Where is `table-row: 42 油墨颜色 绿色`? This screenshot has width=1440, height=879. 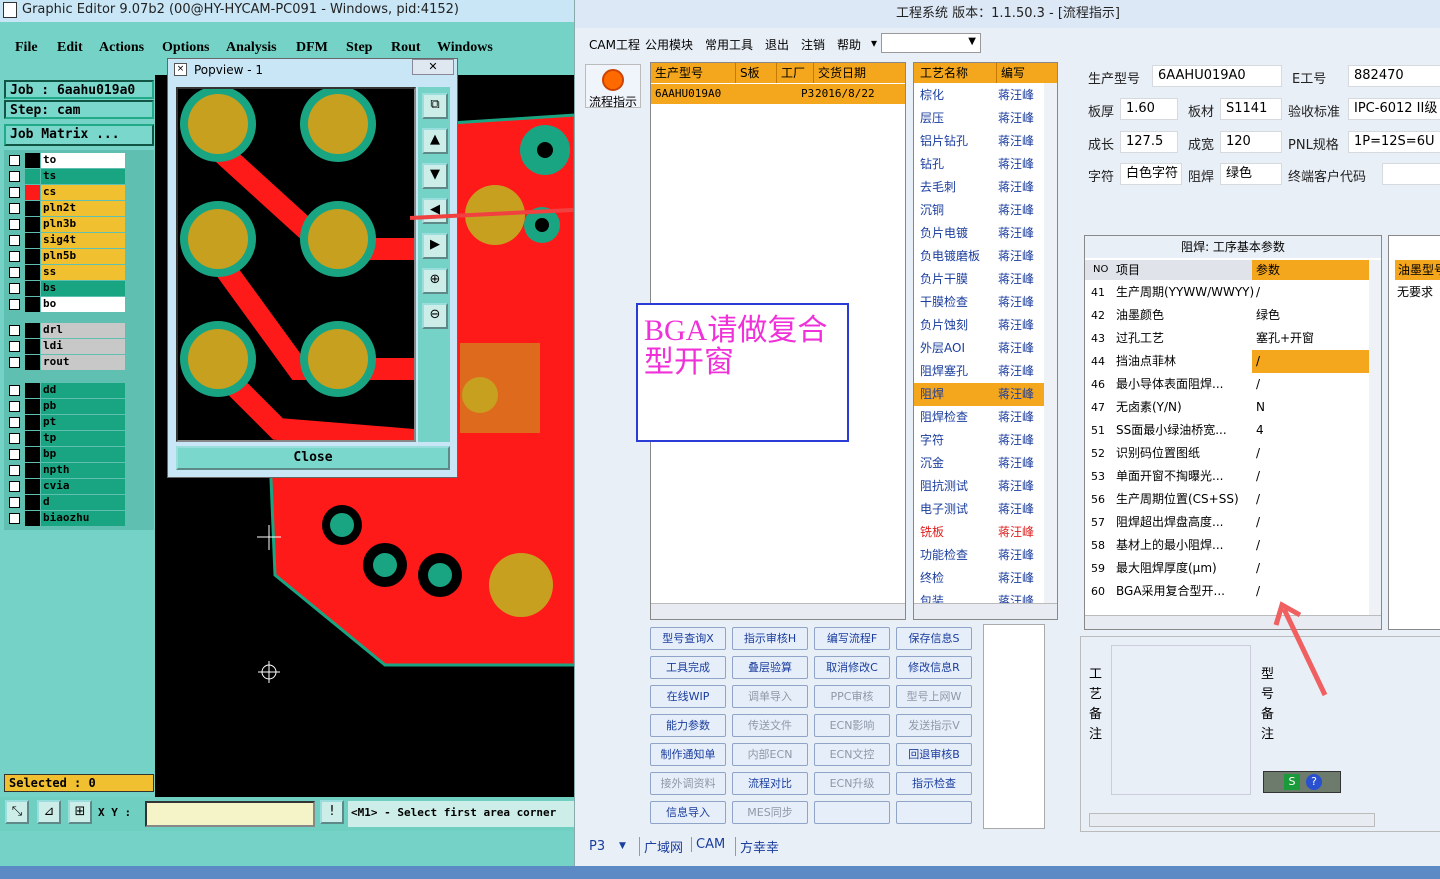
table-row: 42 油墨颜色 绿色 is located at coordinates (1227, 315).